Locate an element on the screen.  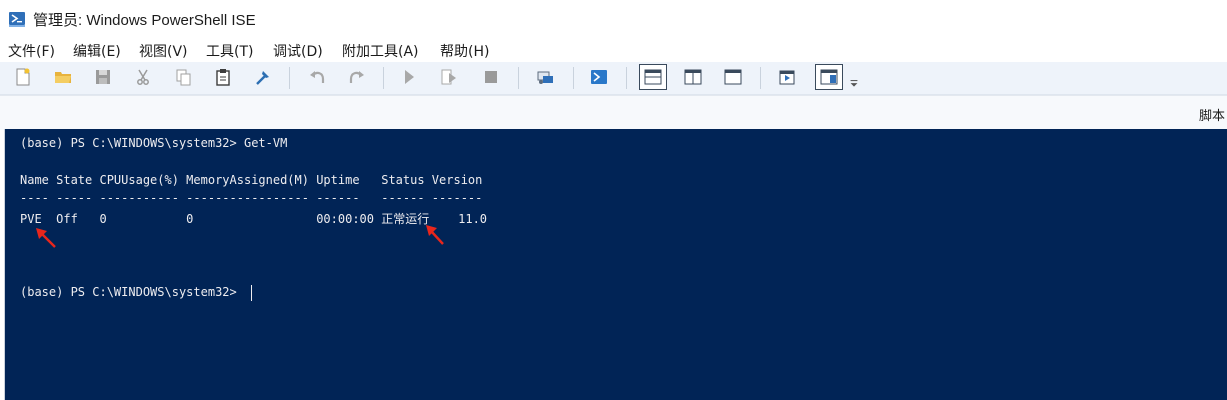
save-icon is located at coordinates (103, 77).